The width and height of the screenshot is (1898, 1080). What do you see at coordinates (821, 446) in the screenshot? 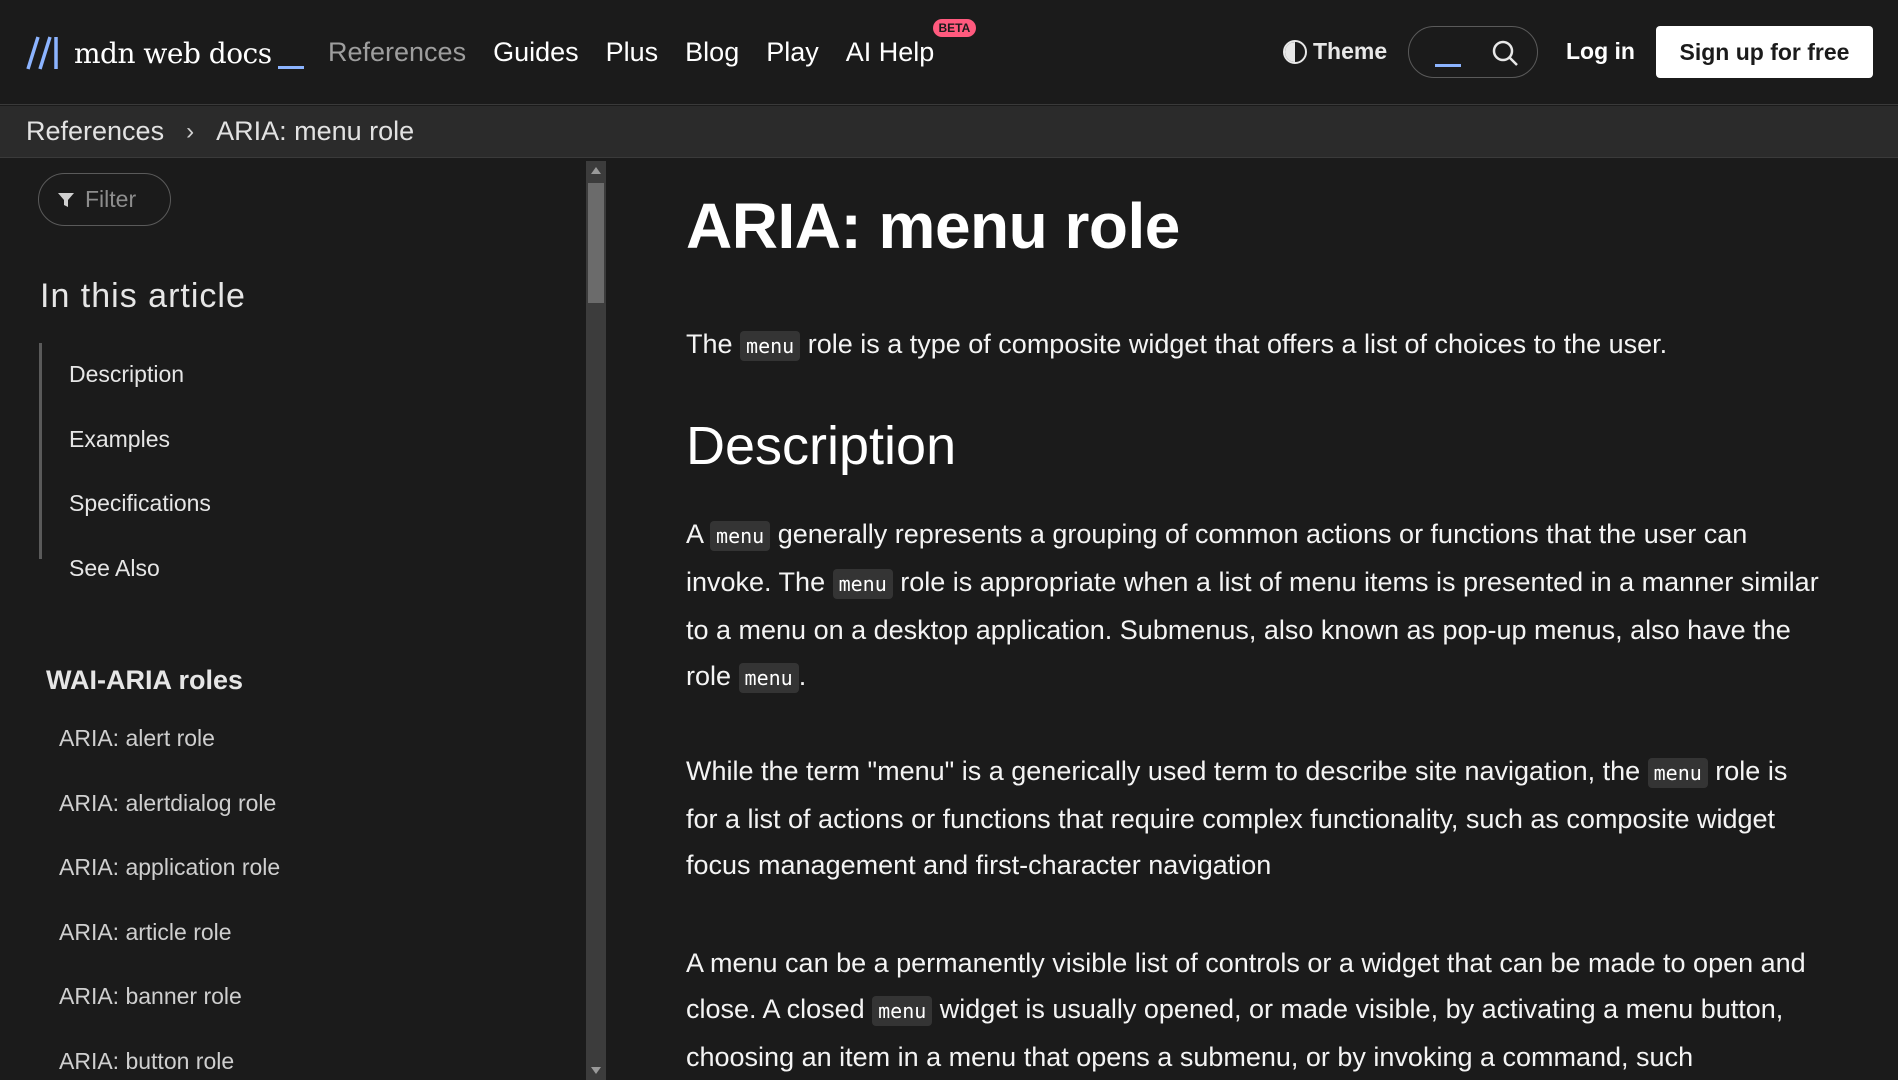
I see `description-heading: Description` at bounding box center [821, 446].